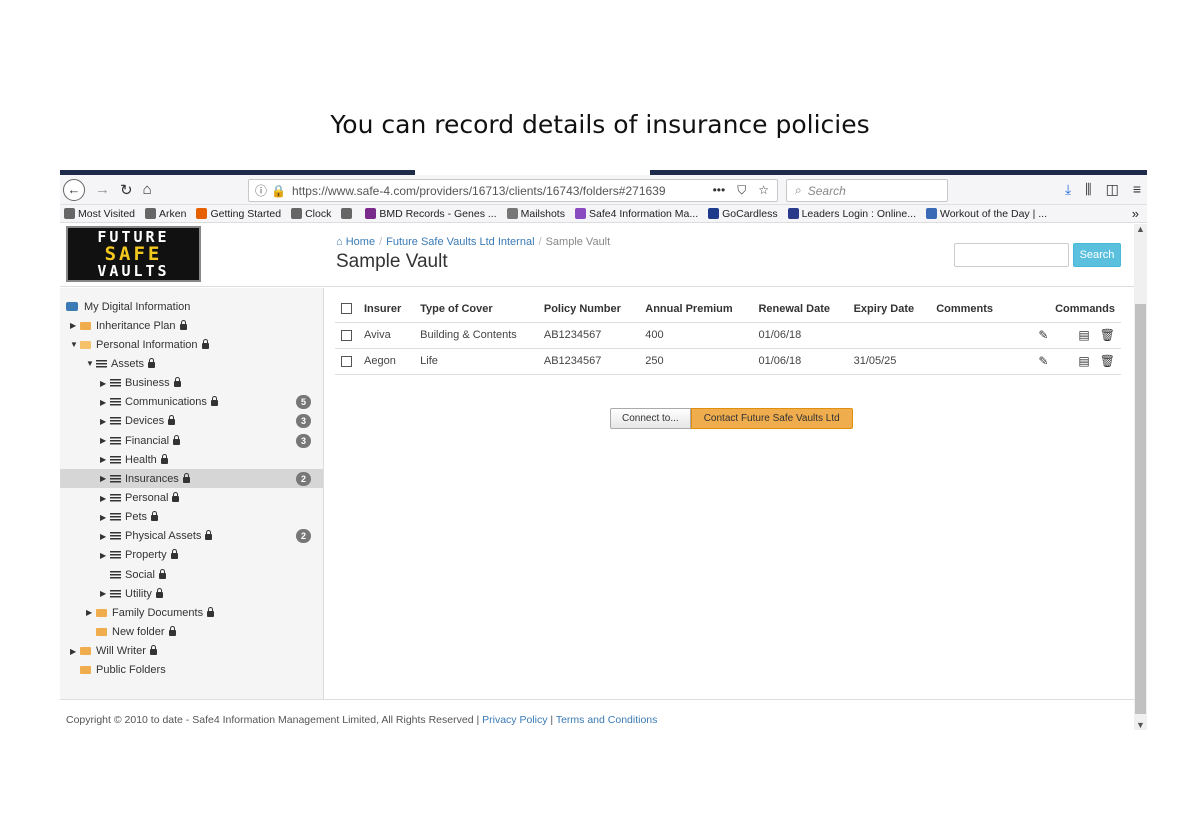  Describe the element at coordinates (867, 190) in the screenshot. I see `browser-search-input: ⌕ Search` at that location.